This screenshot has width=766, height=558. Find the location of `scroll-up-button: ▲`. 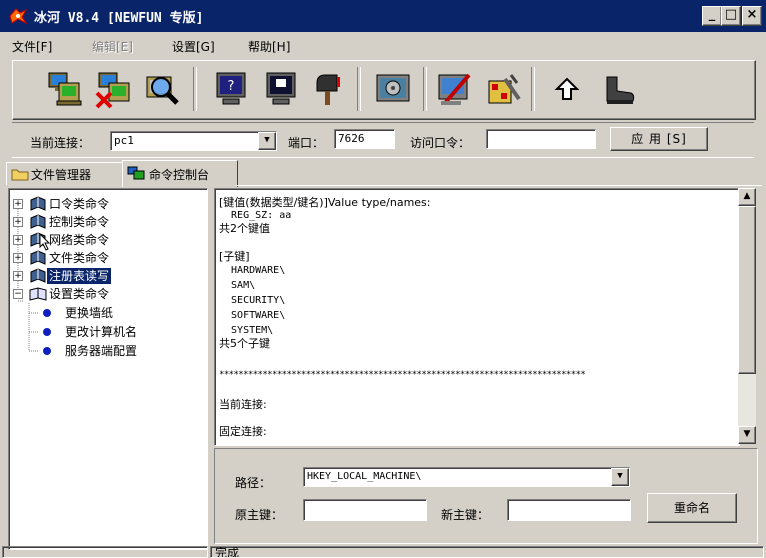

scroll-up-button: ▲ is located at coordinates (747, 197).